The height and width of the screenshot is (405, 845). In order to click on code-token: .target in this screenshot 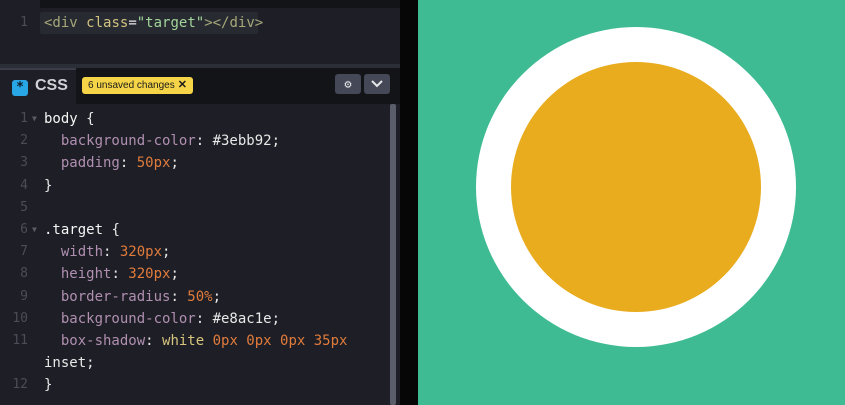, I will do `click(78, 230)`.